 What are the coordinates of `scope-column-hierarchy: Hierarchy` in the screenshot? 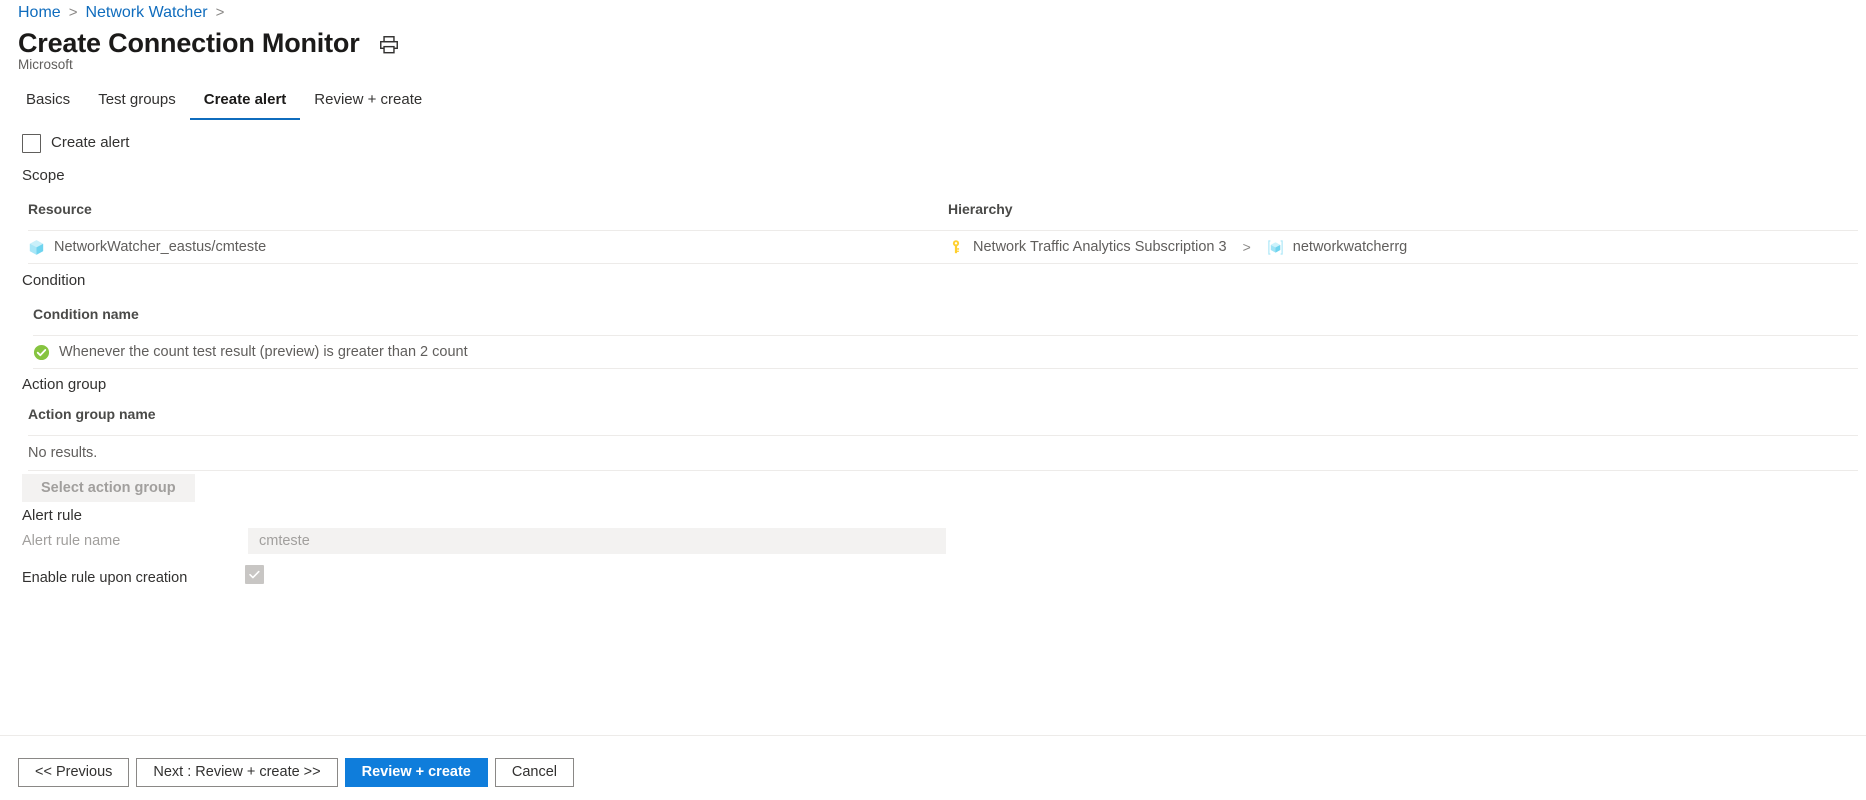 It's located at (980, 209).